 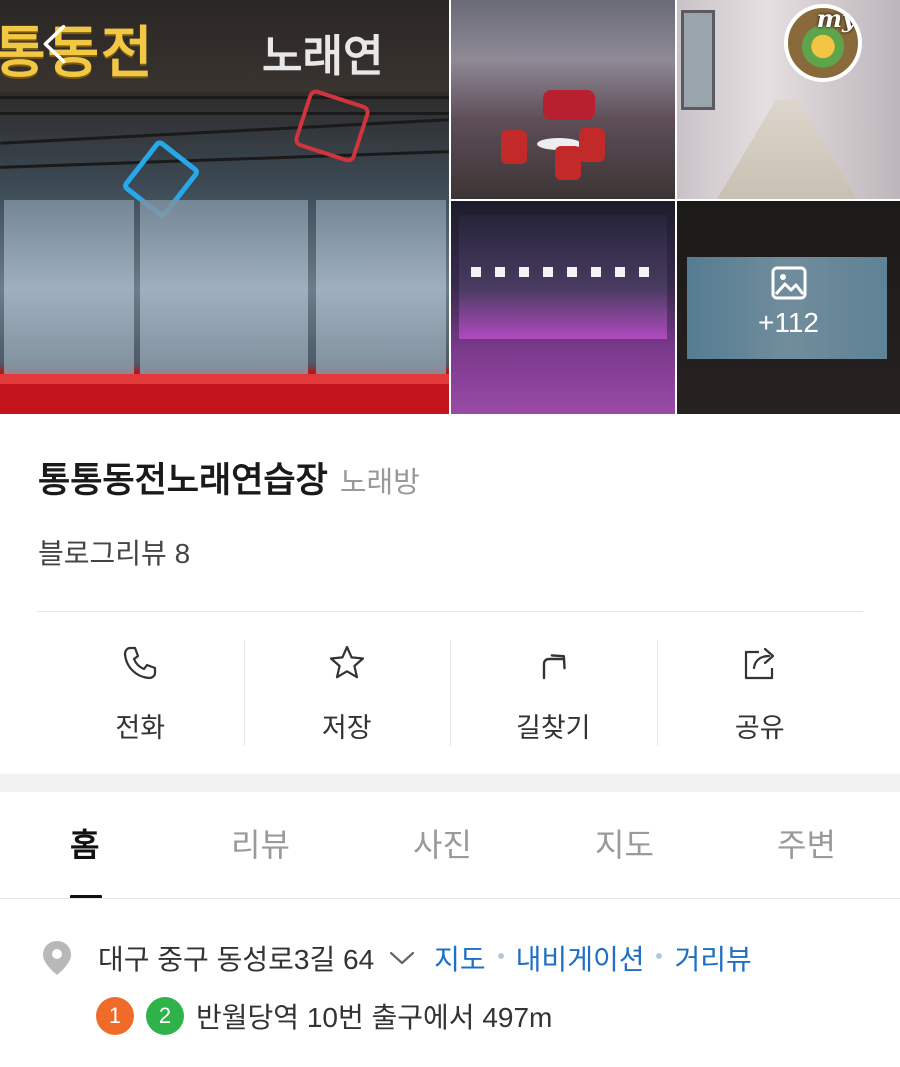 I want to click on section-separator, so click(x=450, y=783).